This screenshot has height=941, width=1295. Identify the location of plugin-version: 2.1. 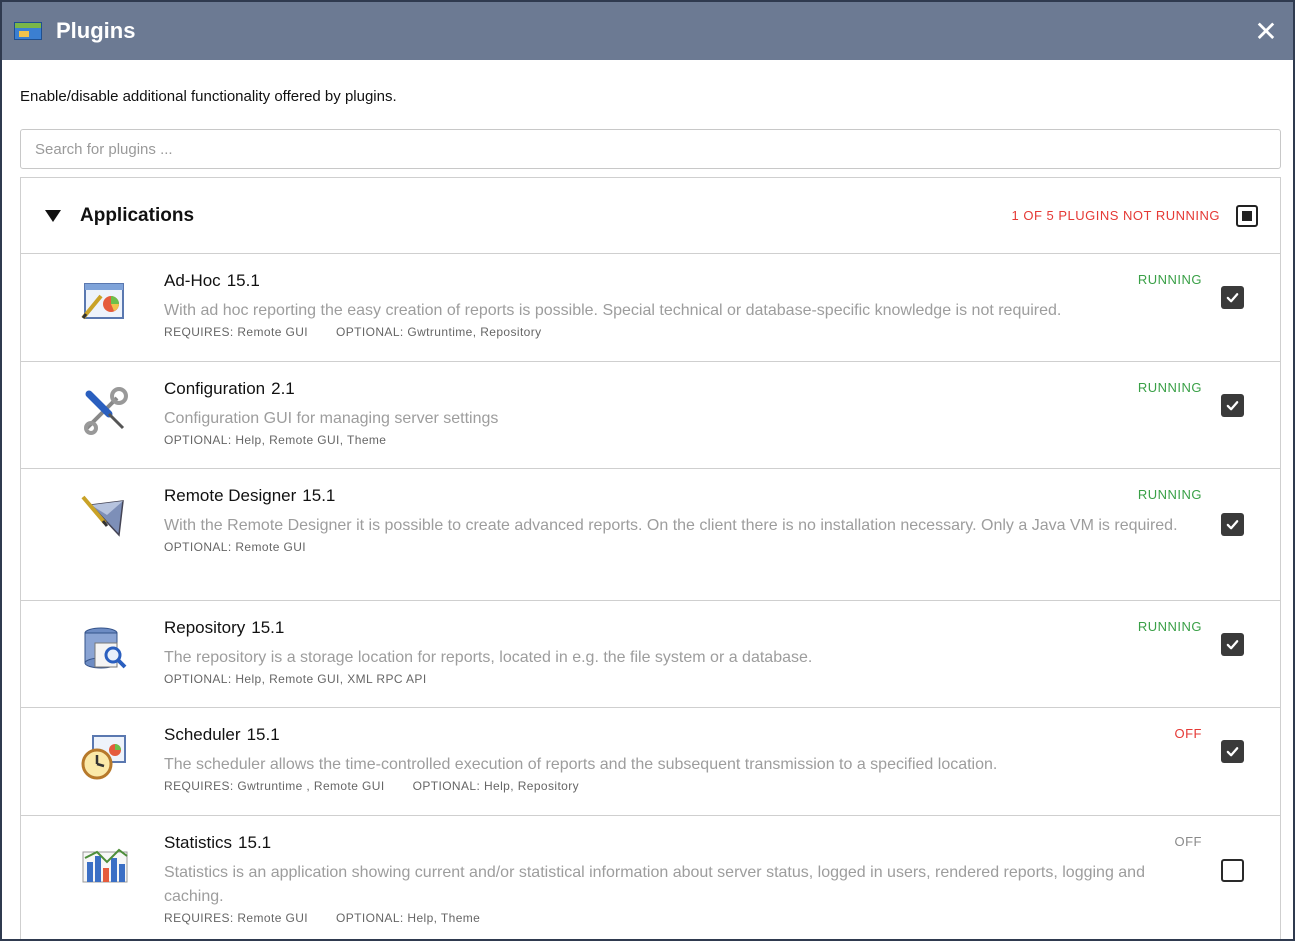
(283, 388).